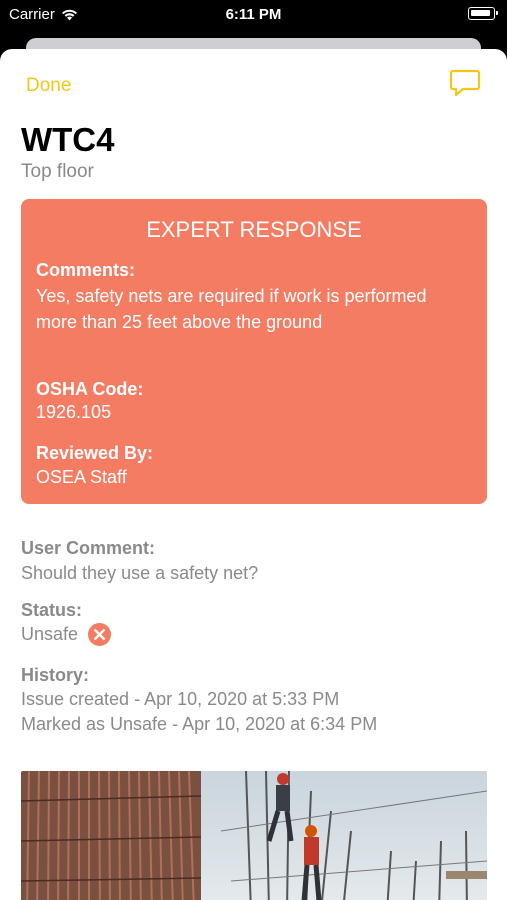 The height and width of the screenshot is (900, 507). What do you see at coordinates (48, 86) in the screenshot?
I see `done-button: Done` at bounding box center [48, 86].